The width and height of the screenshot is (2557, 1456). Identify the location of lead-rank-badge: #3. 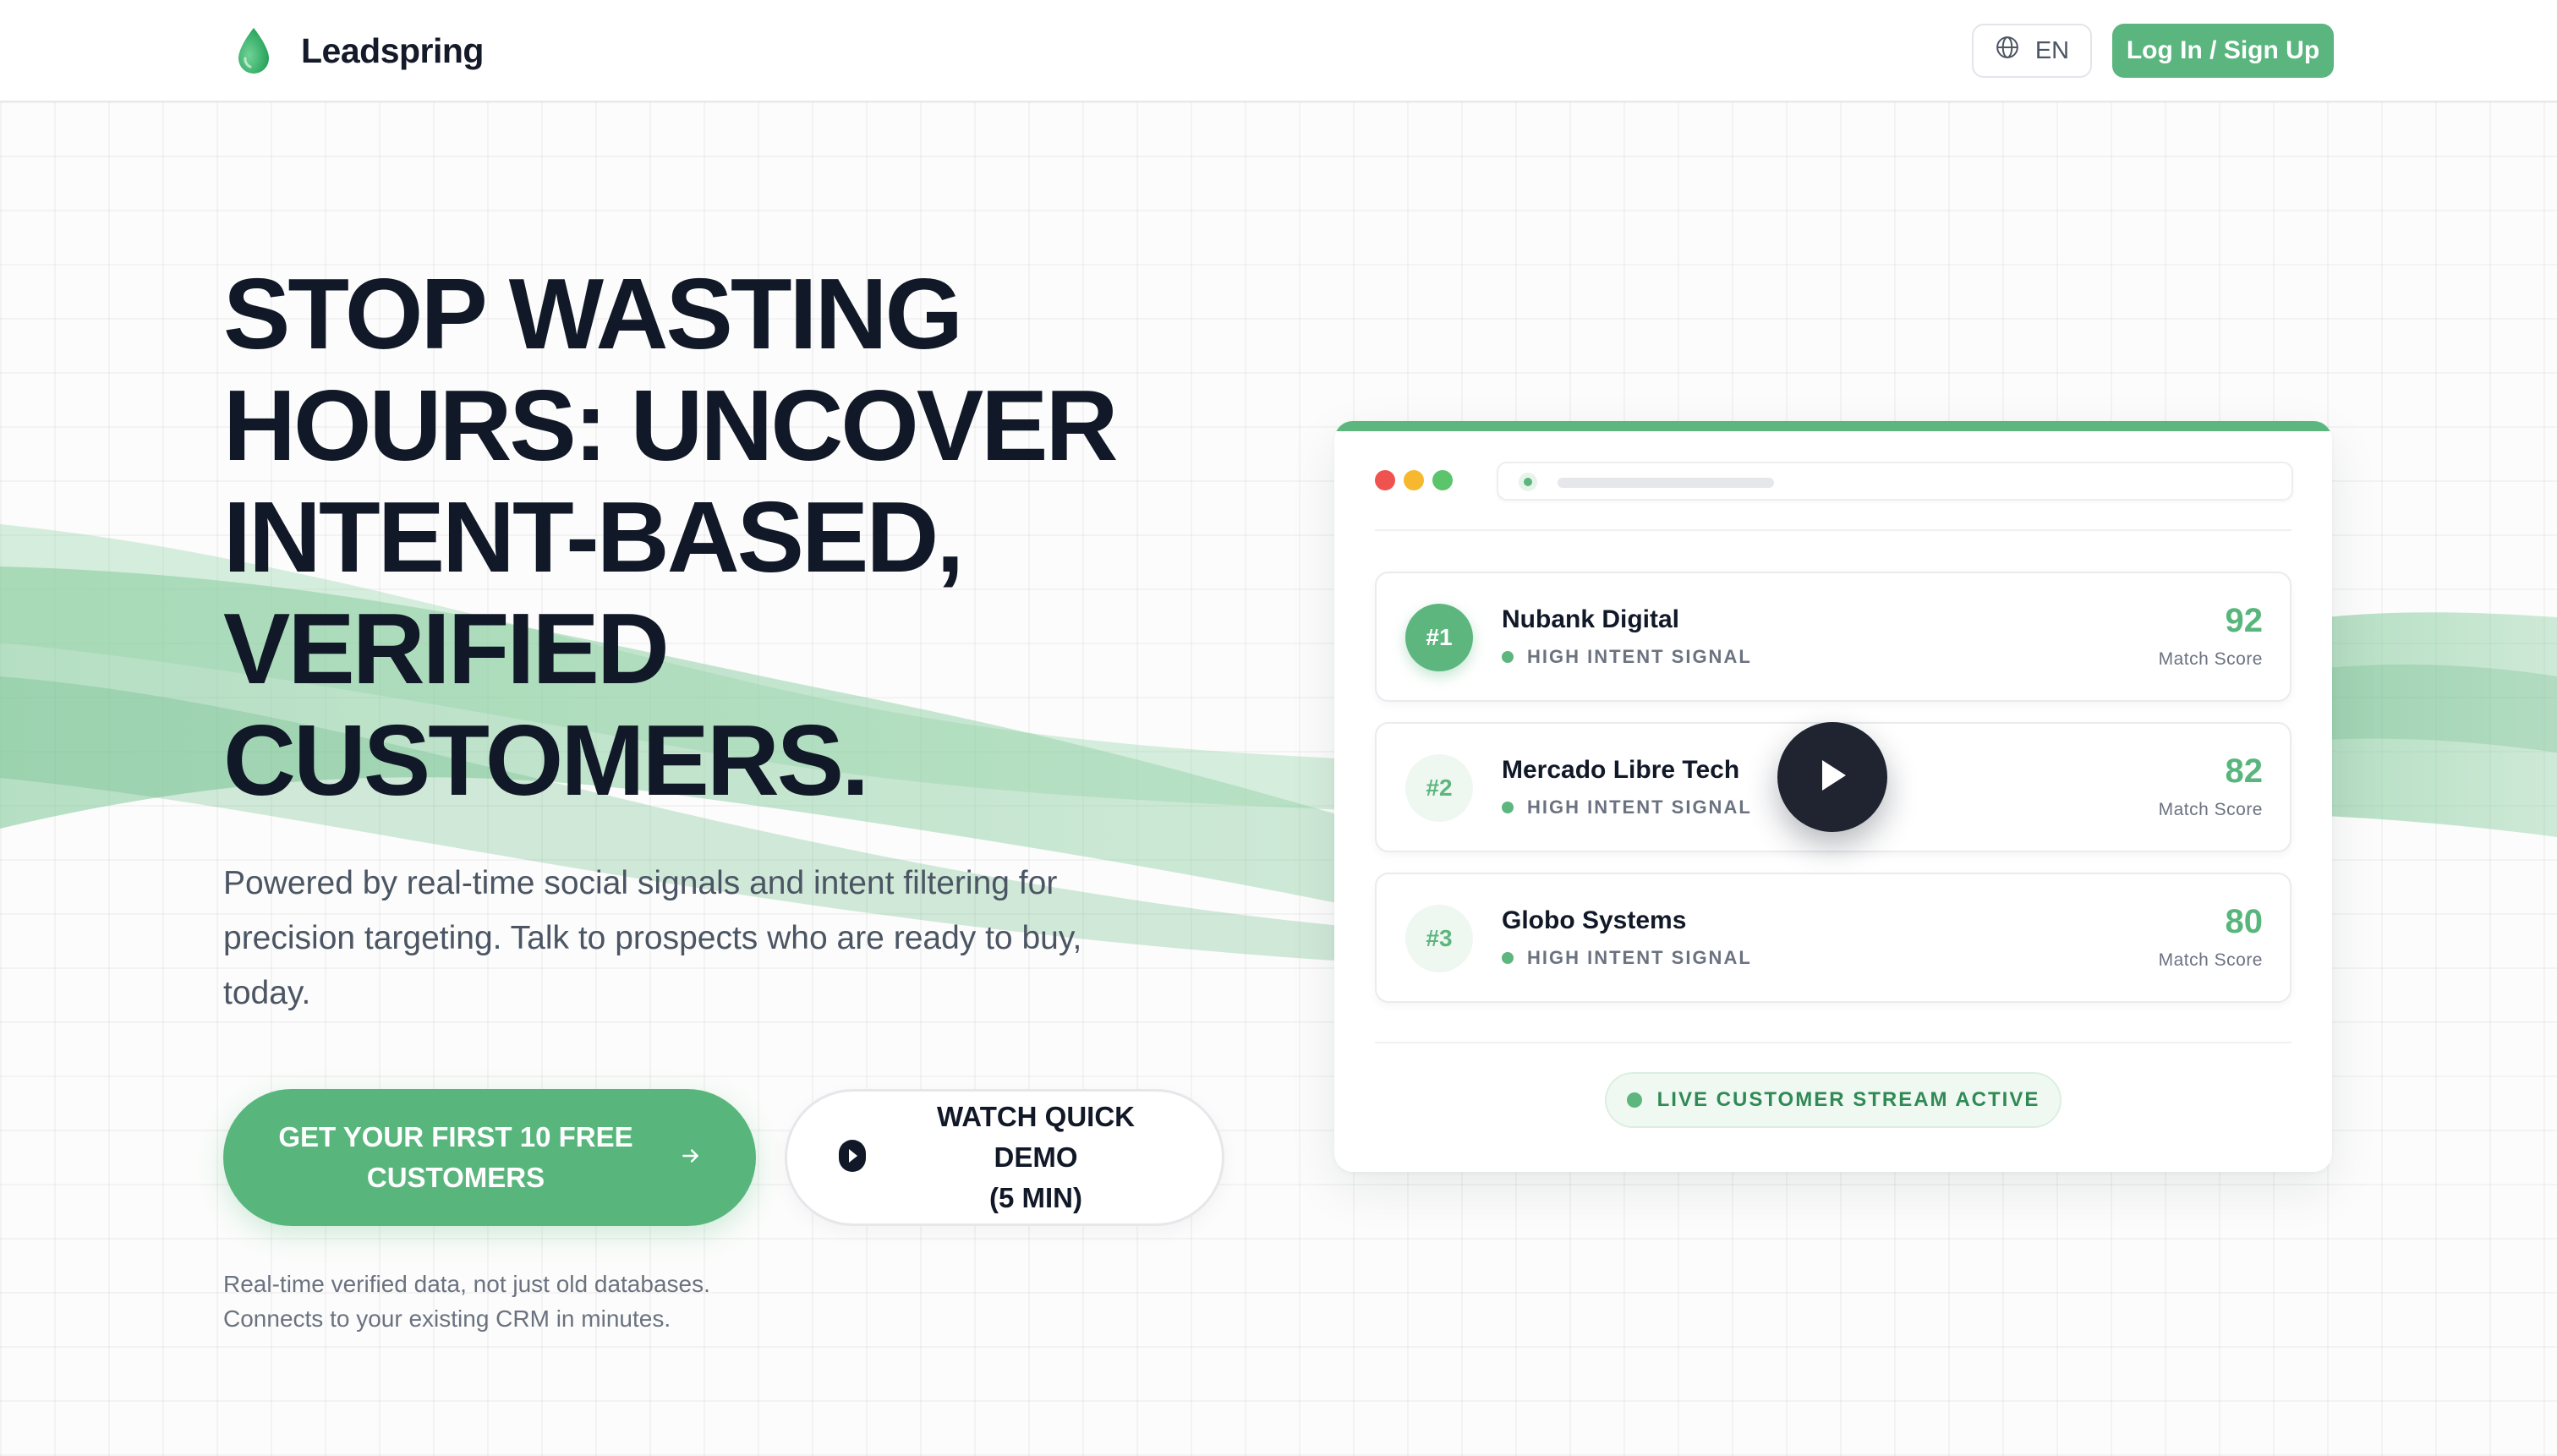
(1439, 938).